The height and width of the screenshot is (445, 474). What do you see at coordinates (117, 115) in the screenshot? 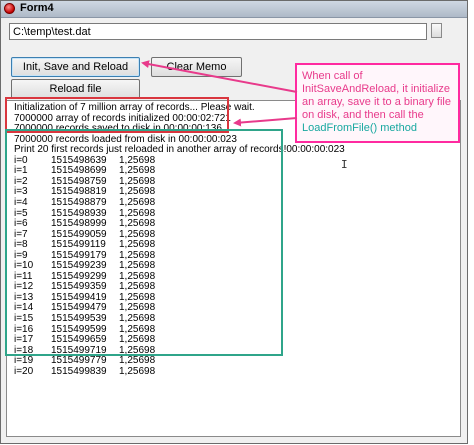
I see `highlight-box-red` at bounding box center [117, 115].